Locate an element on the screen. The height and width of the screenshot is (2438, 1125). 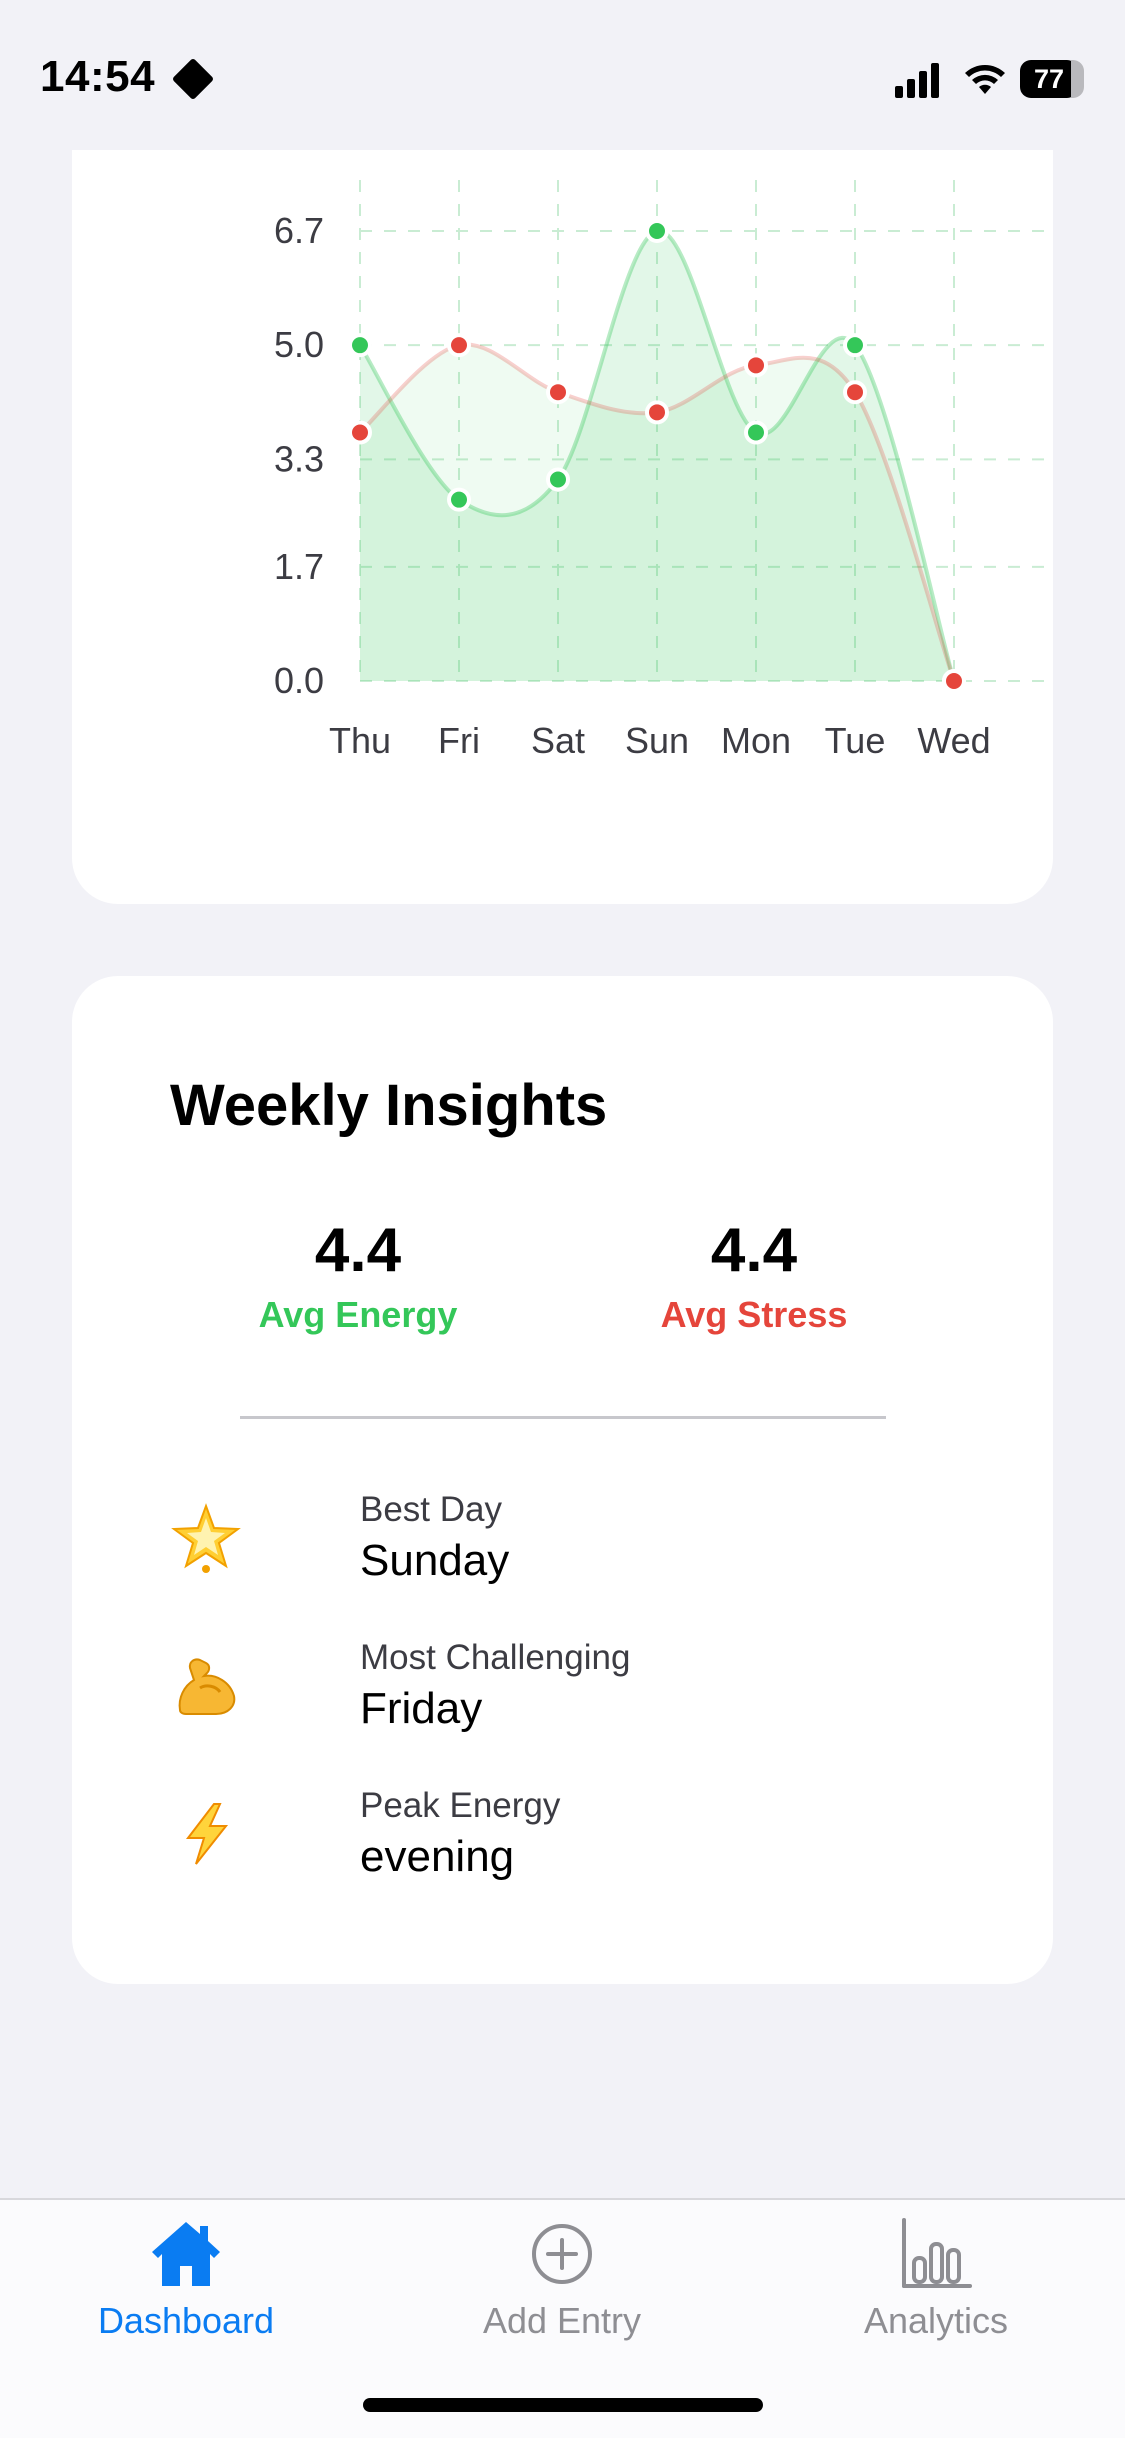
tab-dashboard: Dashboard is located at coordinates (186, 2285).